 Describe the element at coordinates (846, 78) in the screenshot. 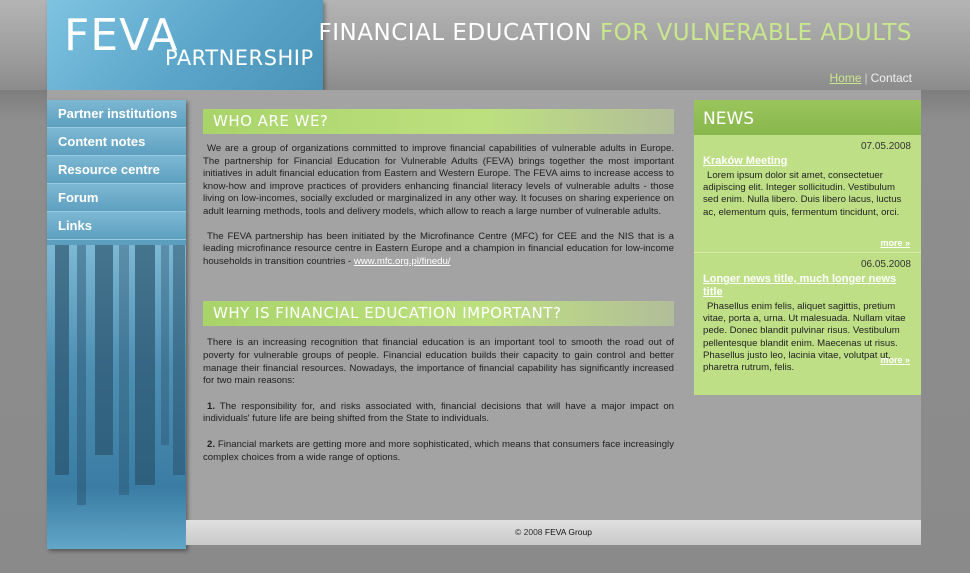

I see `nav-home-link: Home` at that location.